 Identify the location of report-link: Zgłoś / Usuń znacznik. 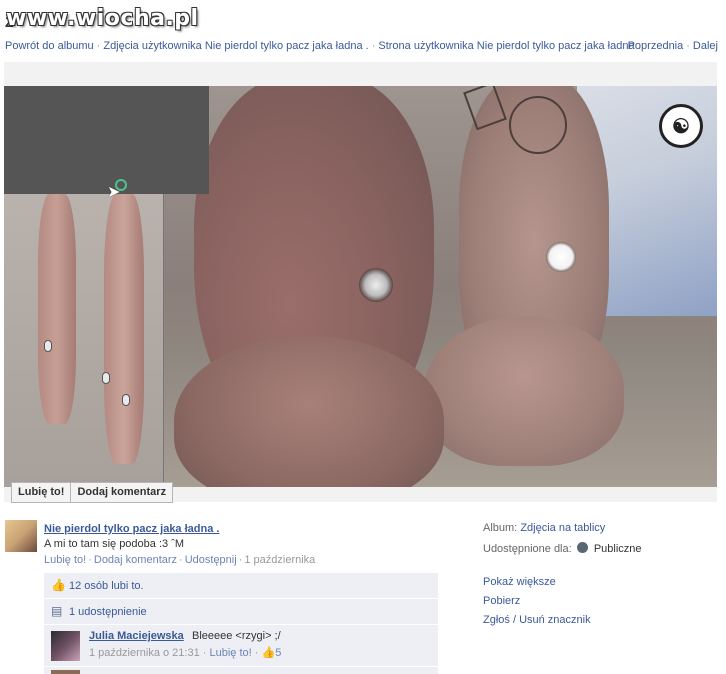
(537, 620).